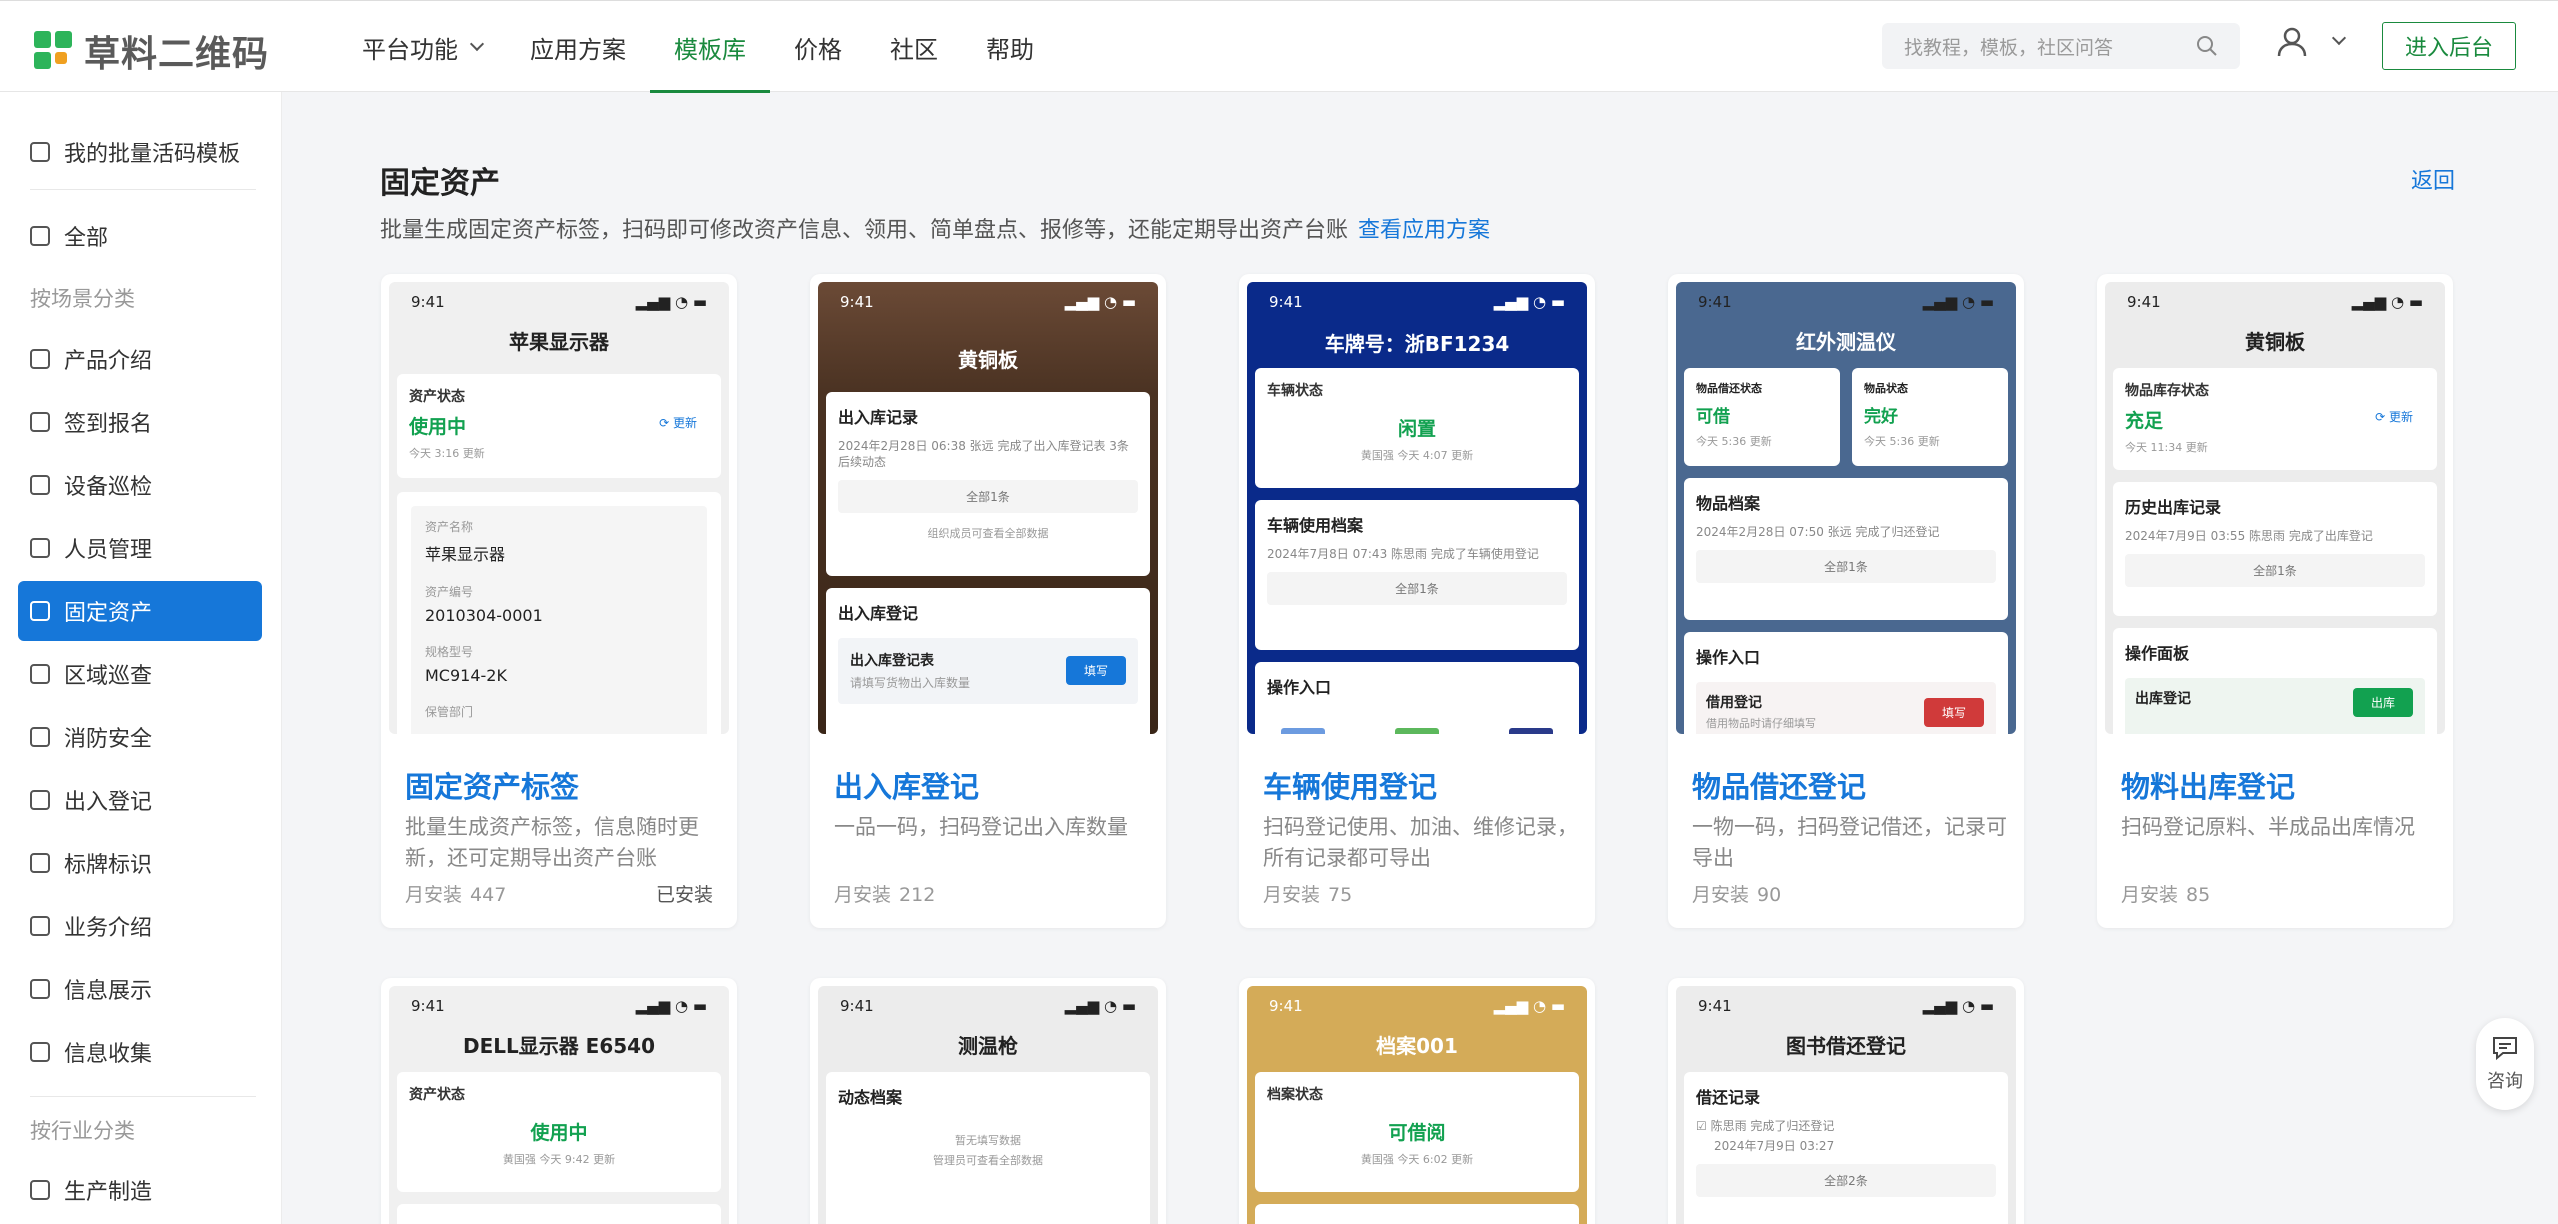 This screenshot has height=1224, width=2558. Describe the element at coordinates (140, 926) in the screenshot. I see `sidebar-item-business-intro: 业务介绍` at that location.